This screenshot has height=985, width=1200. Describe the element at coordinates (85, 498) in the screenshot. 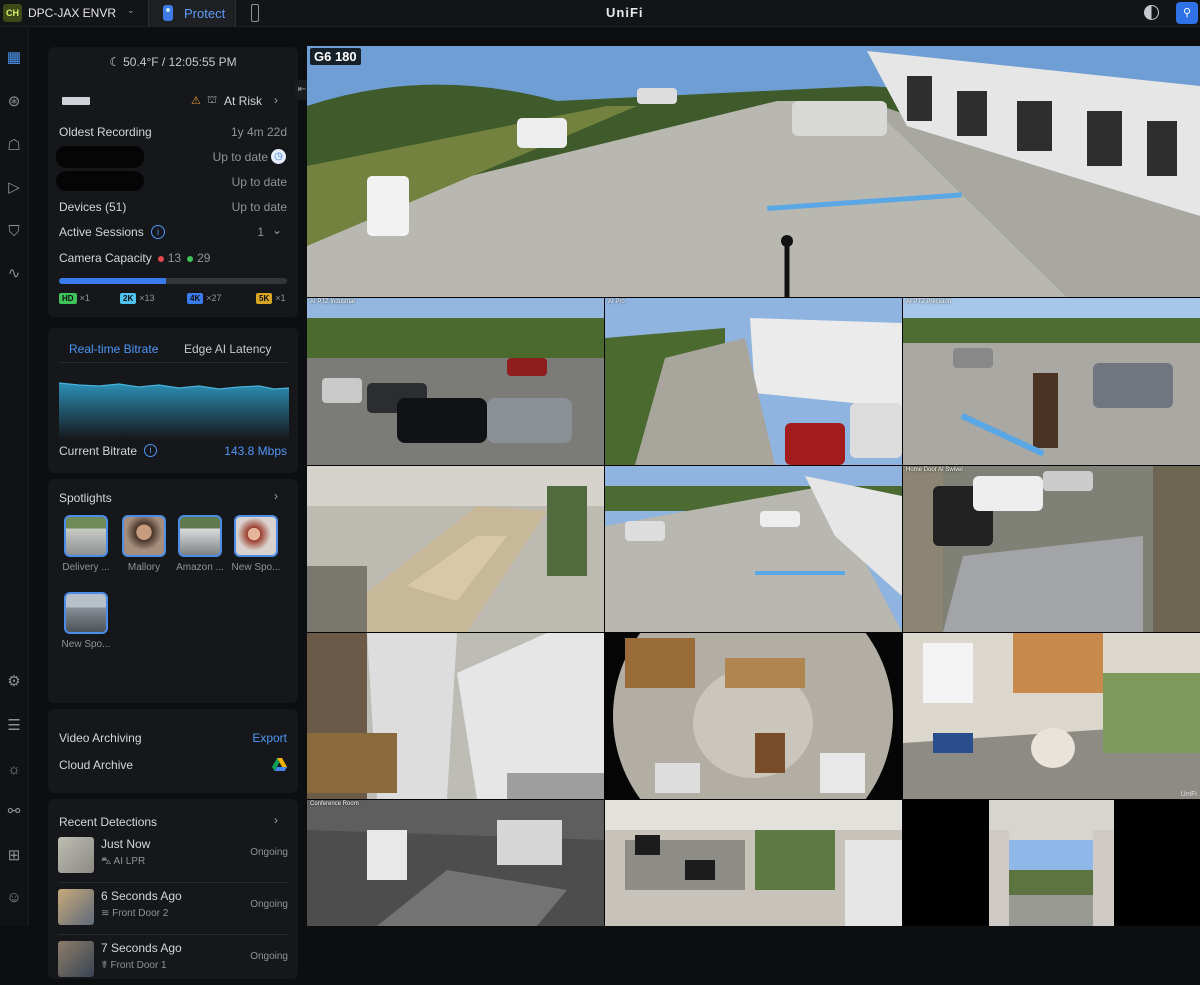

I see `spotlights-title: Spotlights` at that location.